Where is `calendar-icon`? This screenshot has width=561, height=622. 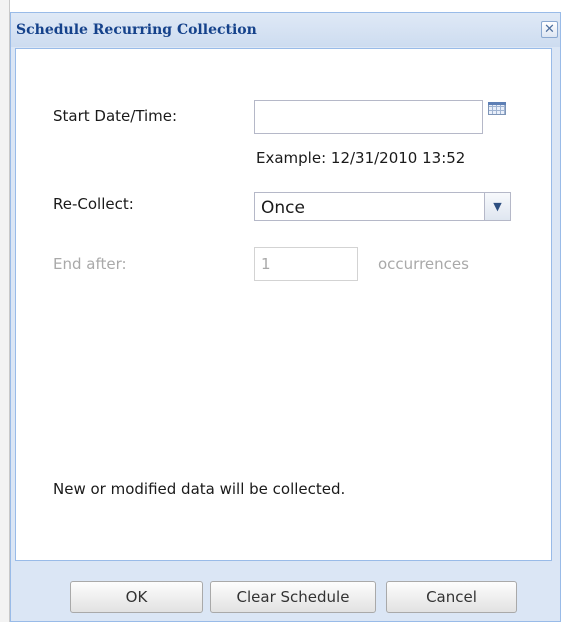 calendar-icon is located at coordinates (497, 108).